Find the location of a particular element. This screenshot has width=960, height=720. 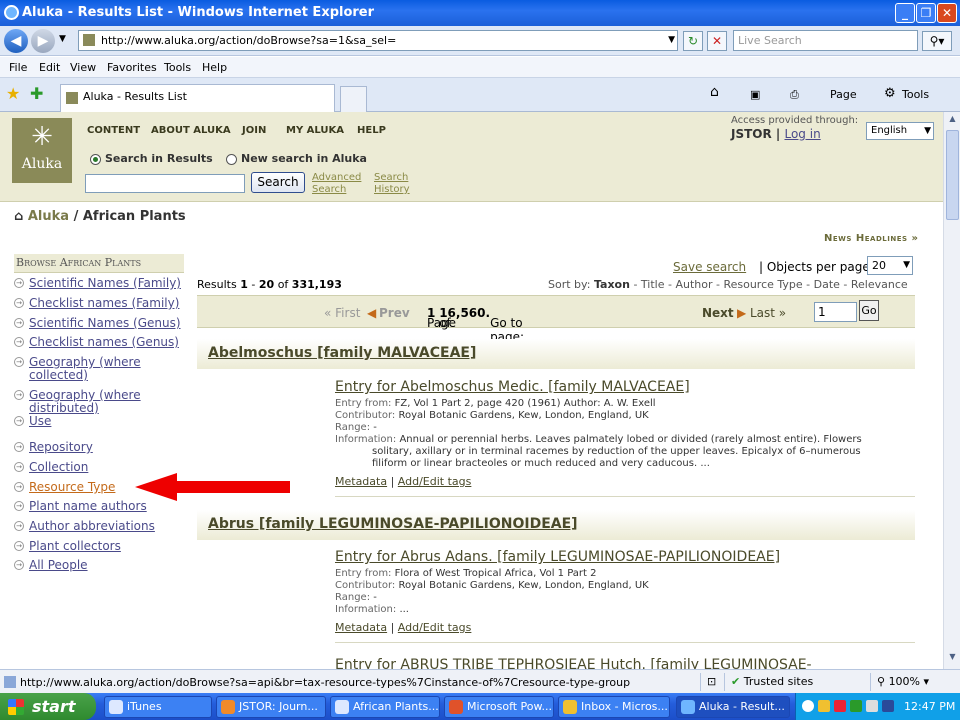

range-value: - is located at coordinates (375, 427).